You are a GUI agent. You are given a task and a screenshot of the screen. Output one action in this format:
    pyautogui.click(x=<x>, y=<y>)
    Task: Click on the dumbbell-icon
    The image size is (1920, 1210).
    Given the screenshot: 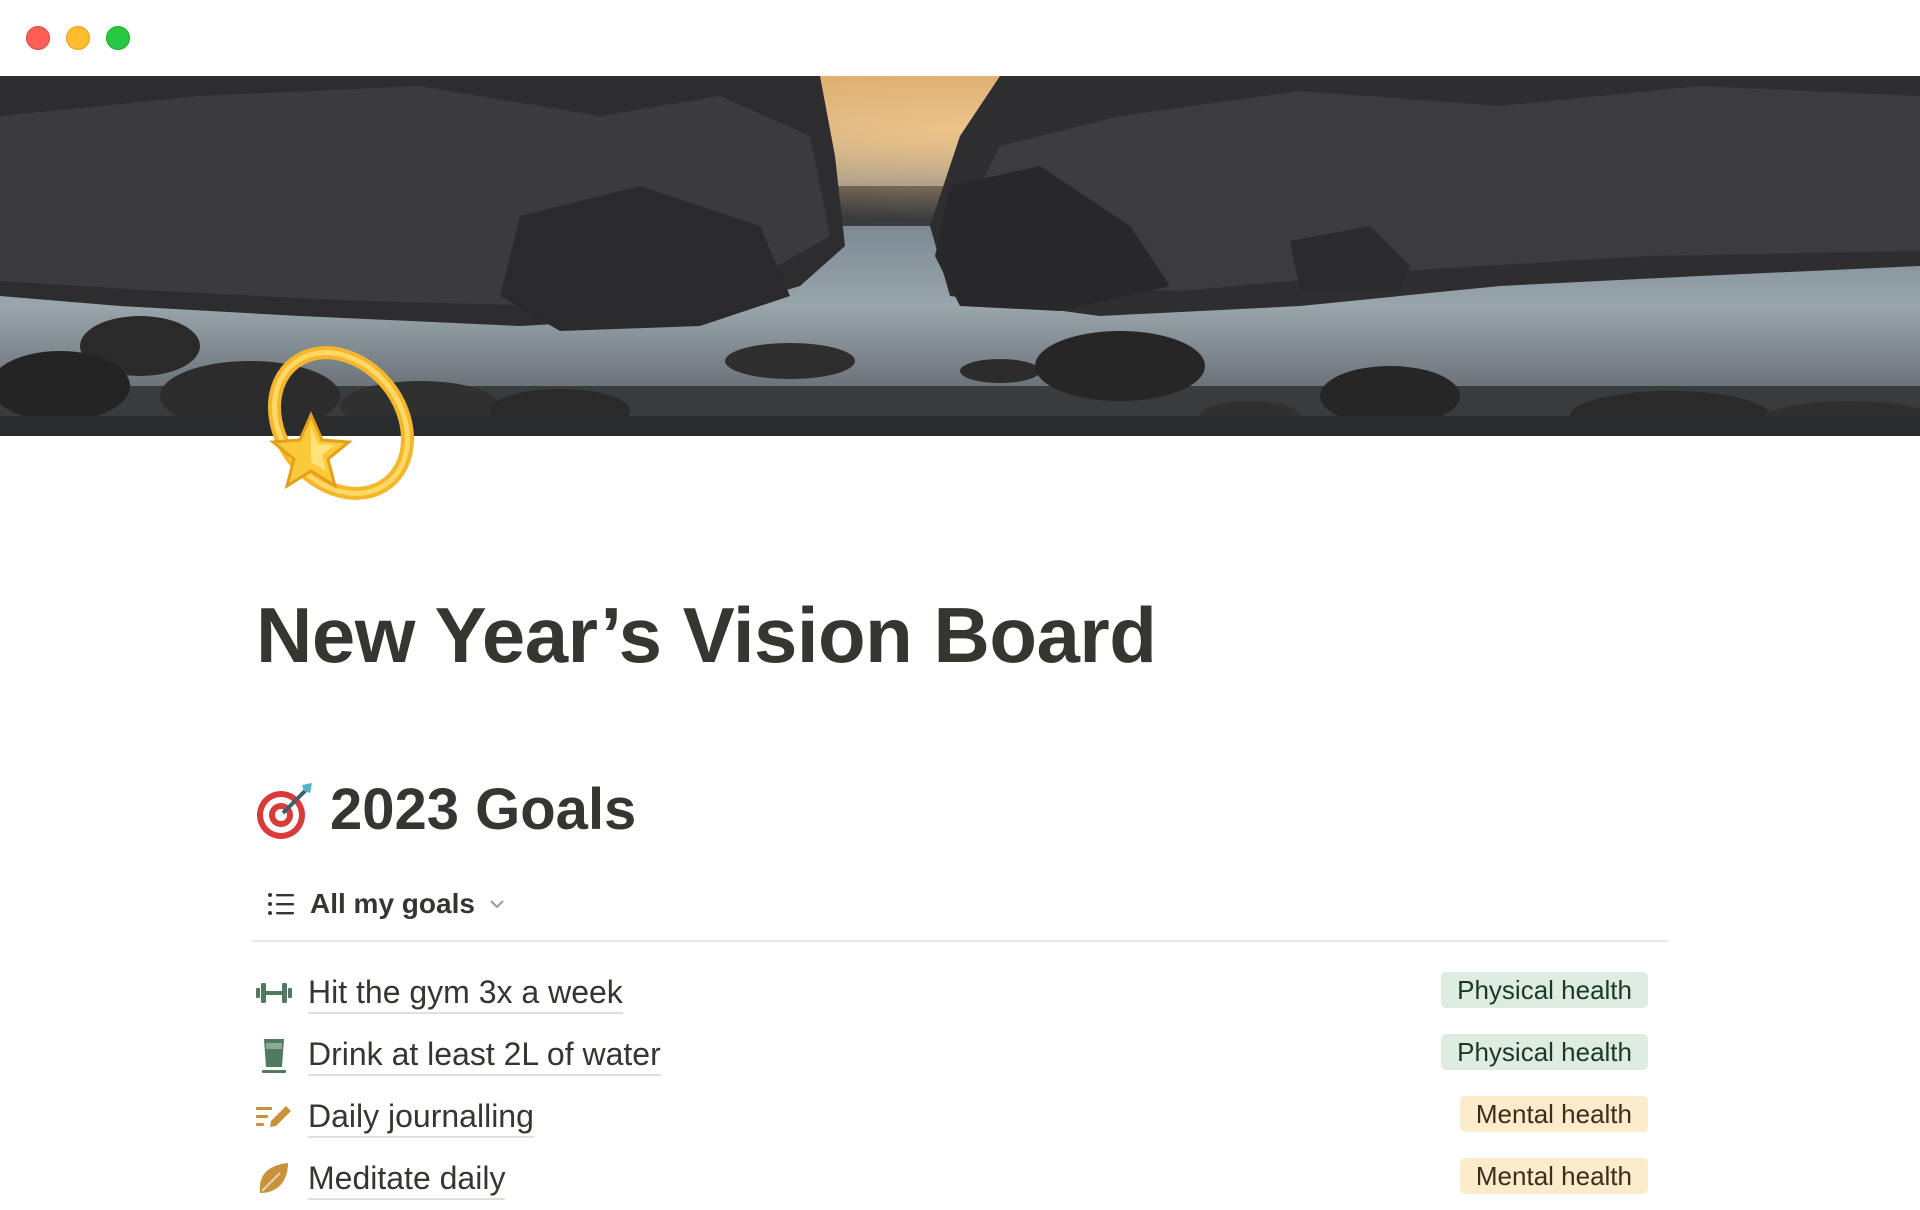 What is the action you would take?
    pyautogui.click(x=274, y=993)
    